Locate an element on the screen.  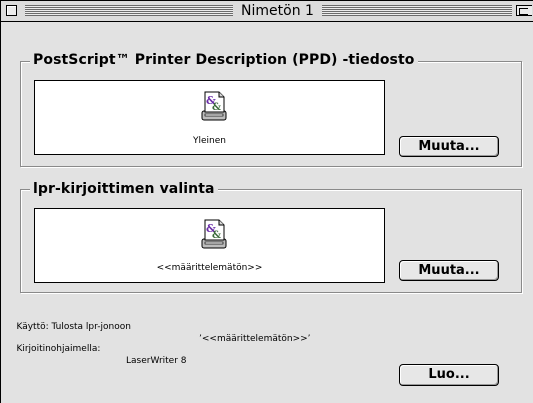
driver-info: Kirjoitinohjaimella: LaserWriter 8 is located at coordinates (95, 355).